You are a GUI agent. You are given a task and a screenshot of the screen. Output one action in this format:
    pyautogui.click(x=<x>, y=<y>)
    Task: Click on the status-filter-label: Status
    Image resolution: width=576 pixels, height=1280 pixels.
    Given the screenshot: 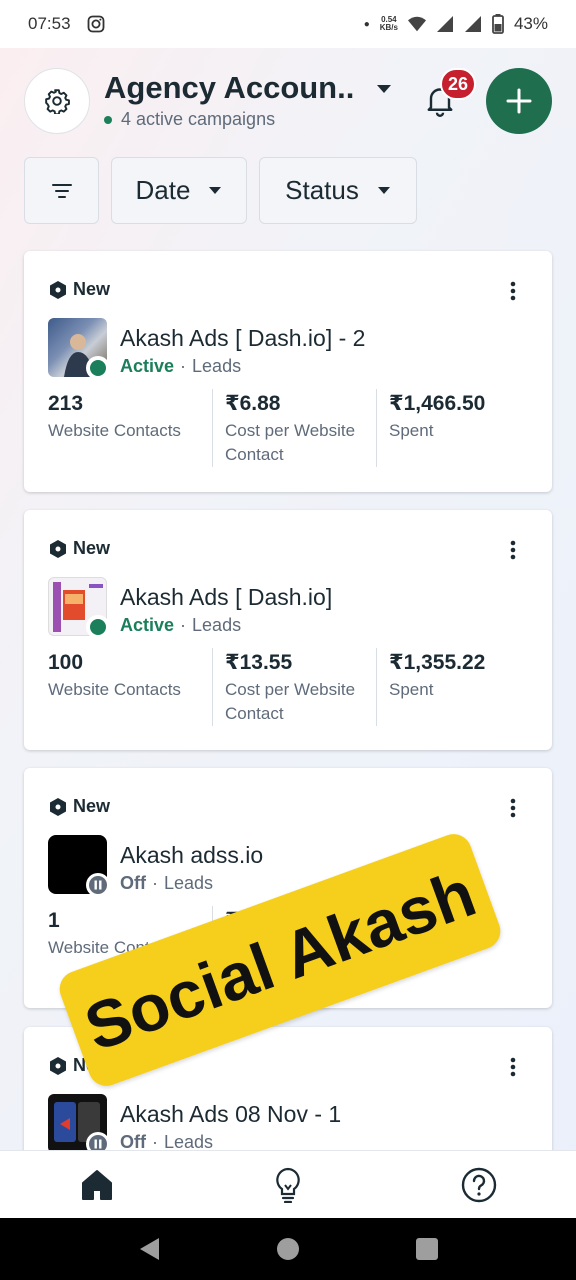 What is the action you would take?
    pyautogui.click(x=322, y=190)
    